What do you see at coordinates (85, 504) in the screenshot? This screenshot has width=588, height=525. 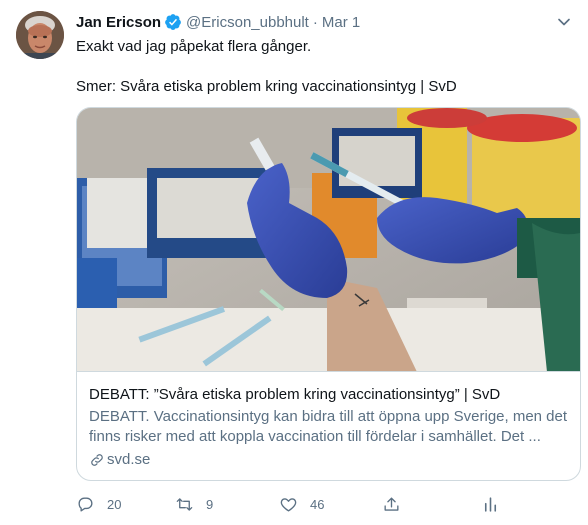 I see `reply-icon` at bounding box center [85, 504].